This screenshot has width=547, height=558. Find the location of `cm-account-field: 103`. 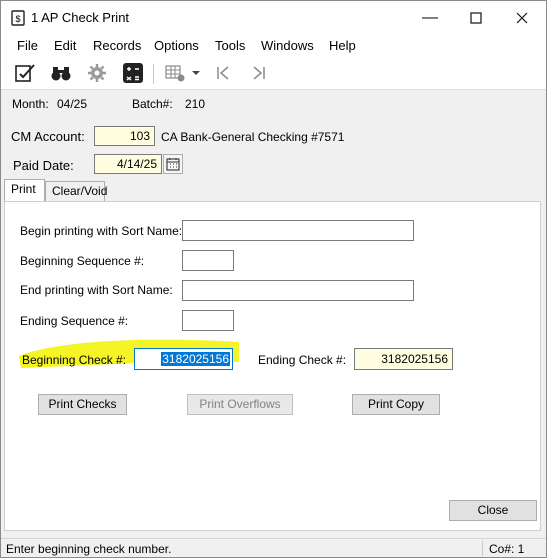

cm-account-field: 103 is located at coordinates (124, 136).